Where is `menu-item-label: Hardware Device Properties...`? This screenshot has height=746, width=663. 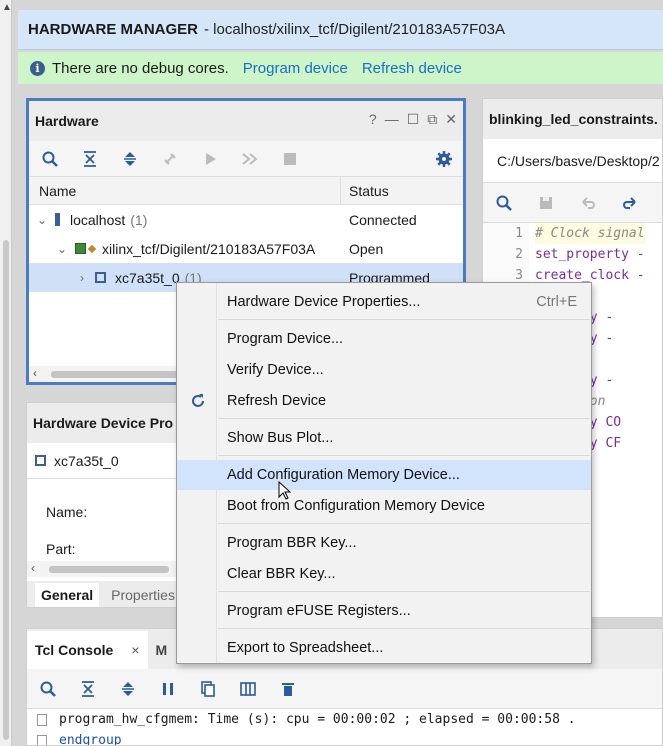
menu-item-label: Hardware Device Properties... is located at coordinates (324, 302).